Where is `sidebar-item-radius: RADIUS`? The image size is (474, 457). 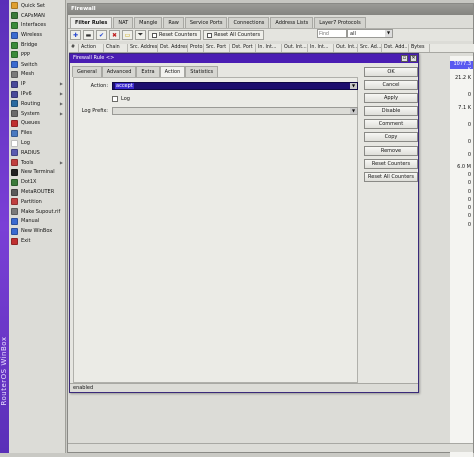
sidebar-item-radius: RADIUS is located at coordinates (38, 153).